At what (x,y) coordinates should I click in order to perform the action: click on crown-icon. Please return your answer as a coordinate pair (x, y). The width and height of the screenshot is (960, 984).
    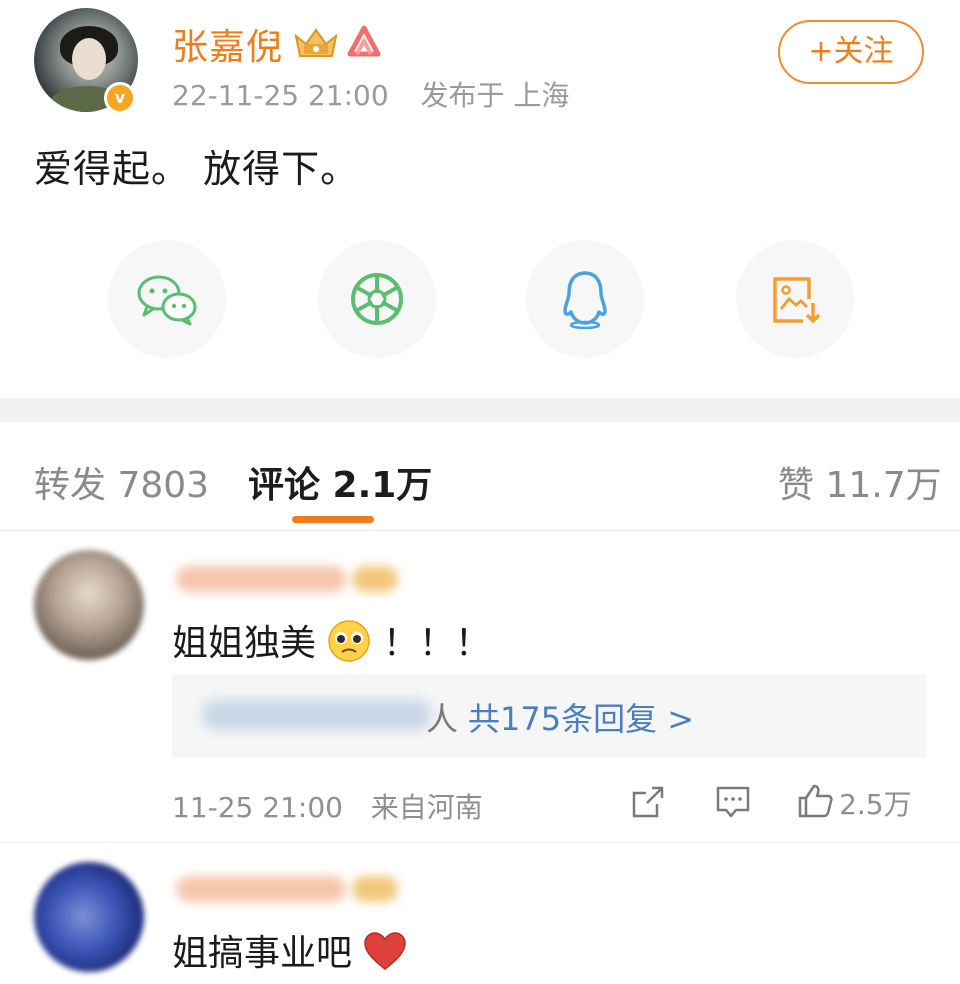
    Looking at the image, I should click on (316, 42).